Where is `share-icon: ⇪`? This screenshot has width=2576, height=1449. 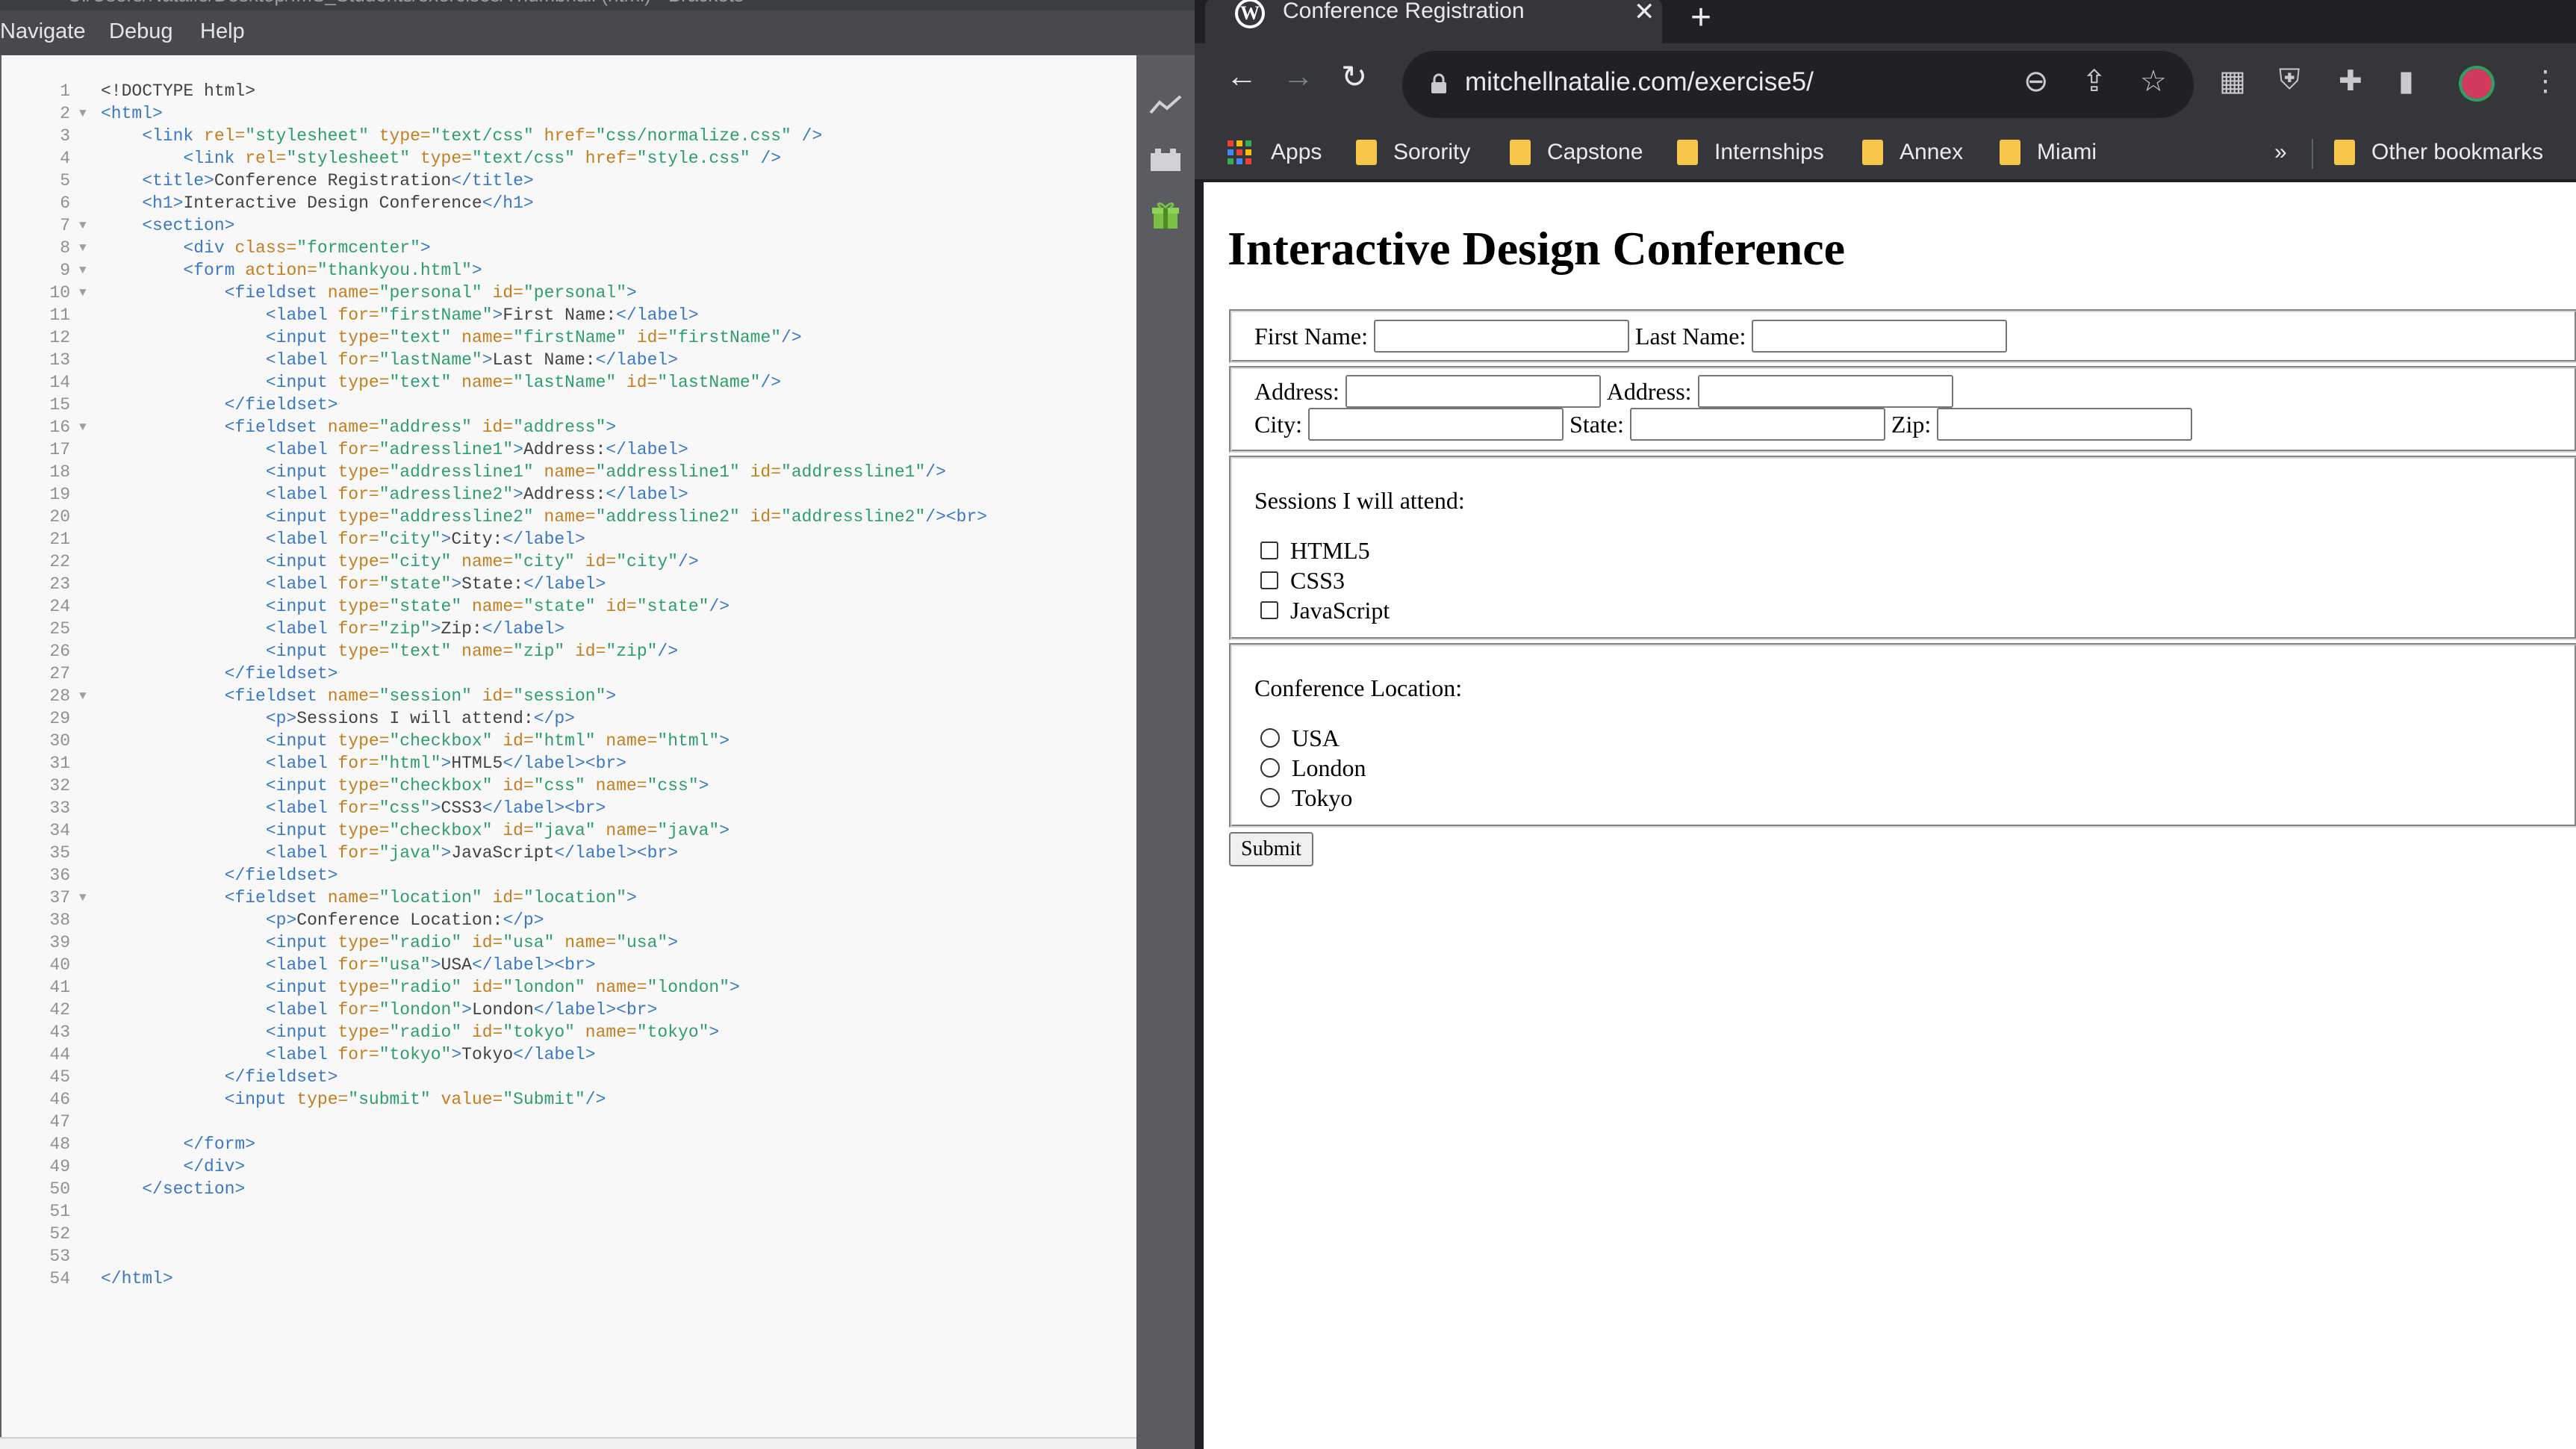
share-icon: ⇪ is located at coordinates (2094, 81).